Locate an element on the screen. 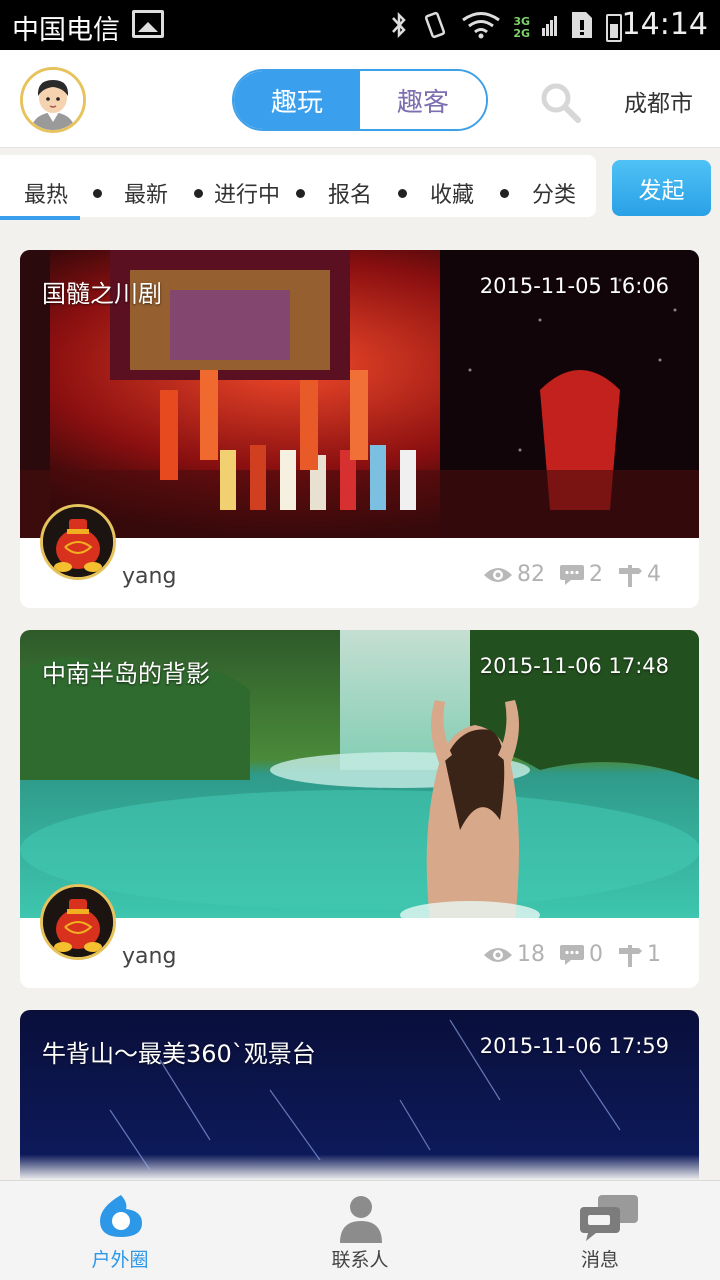  filter-hottest: 最热 is located at coordinates (46, 193).